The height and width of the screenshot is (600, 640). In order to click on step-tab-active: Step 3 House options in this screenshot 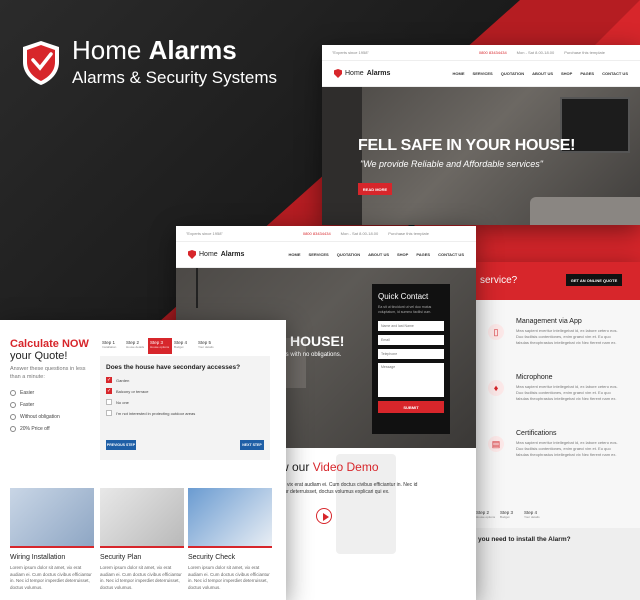, I will do `click(160, 346)`.